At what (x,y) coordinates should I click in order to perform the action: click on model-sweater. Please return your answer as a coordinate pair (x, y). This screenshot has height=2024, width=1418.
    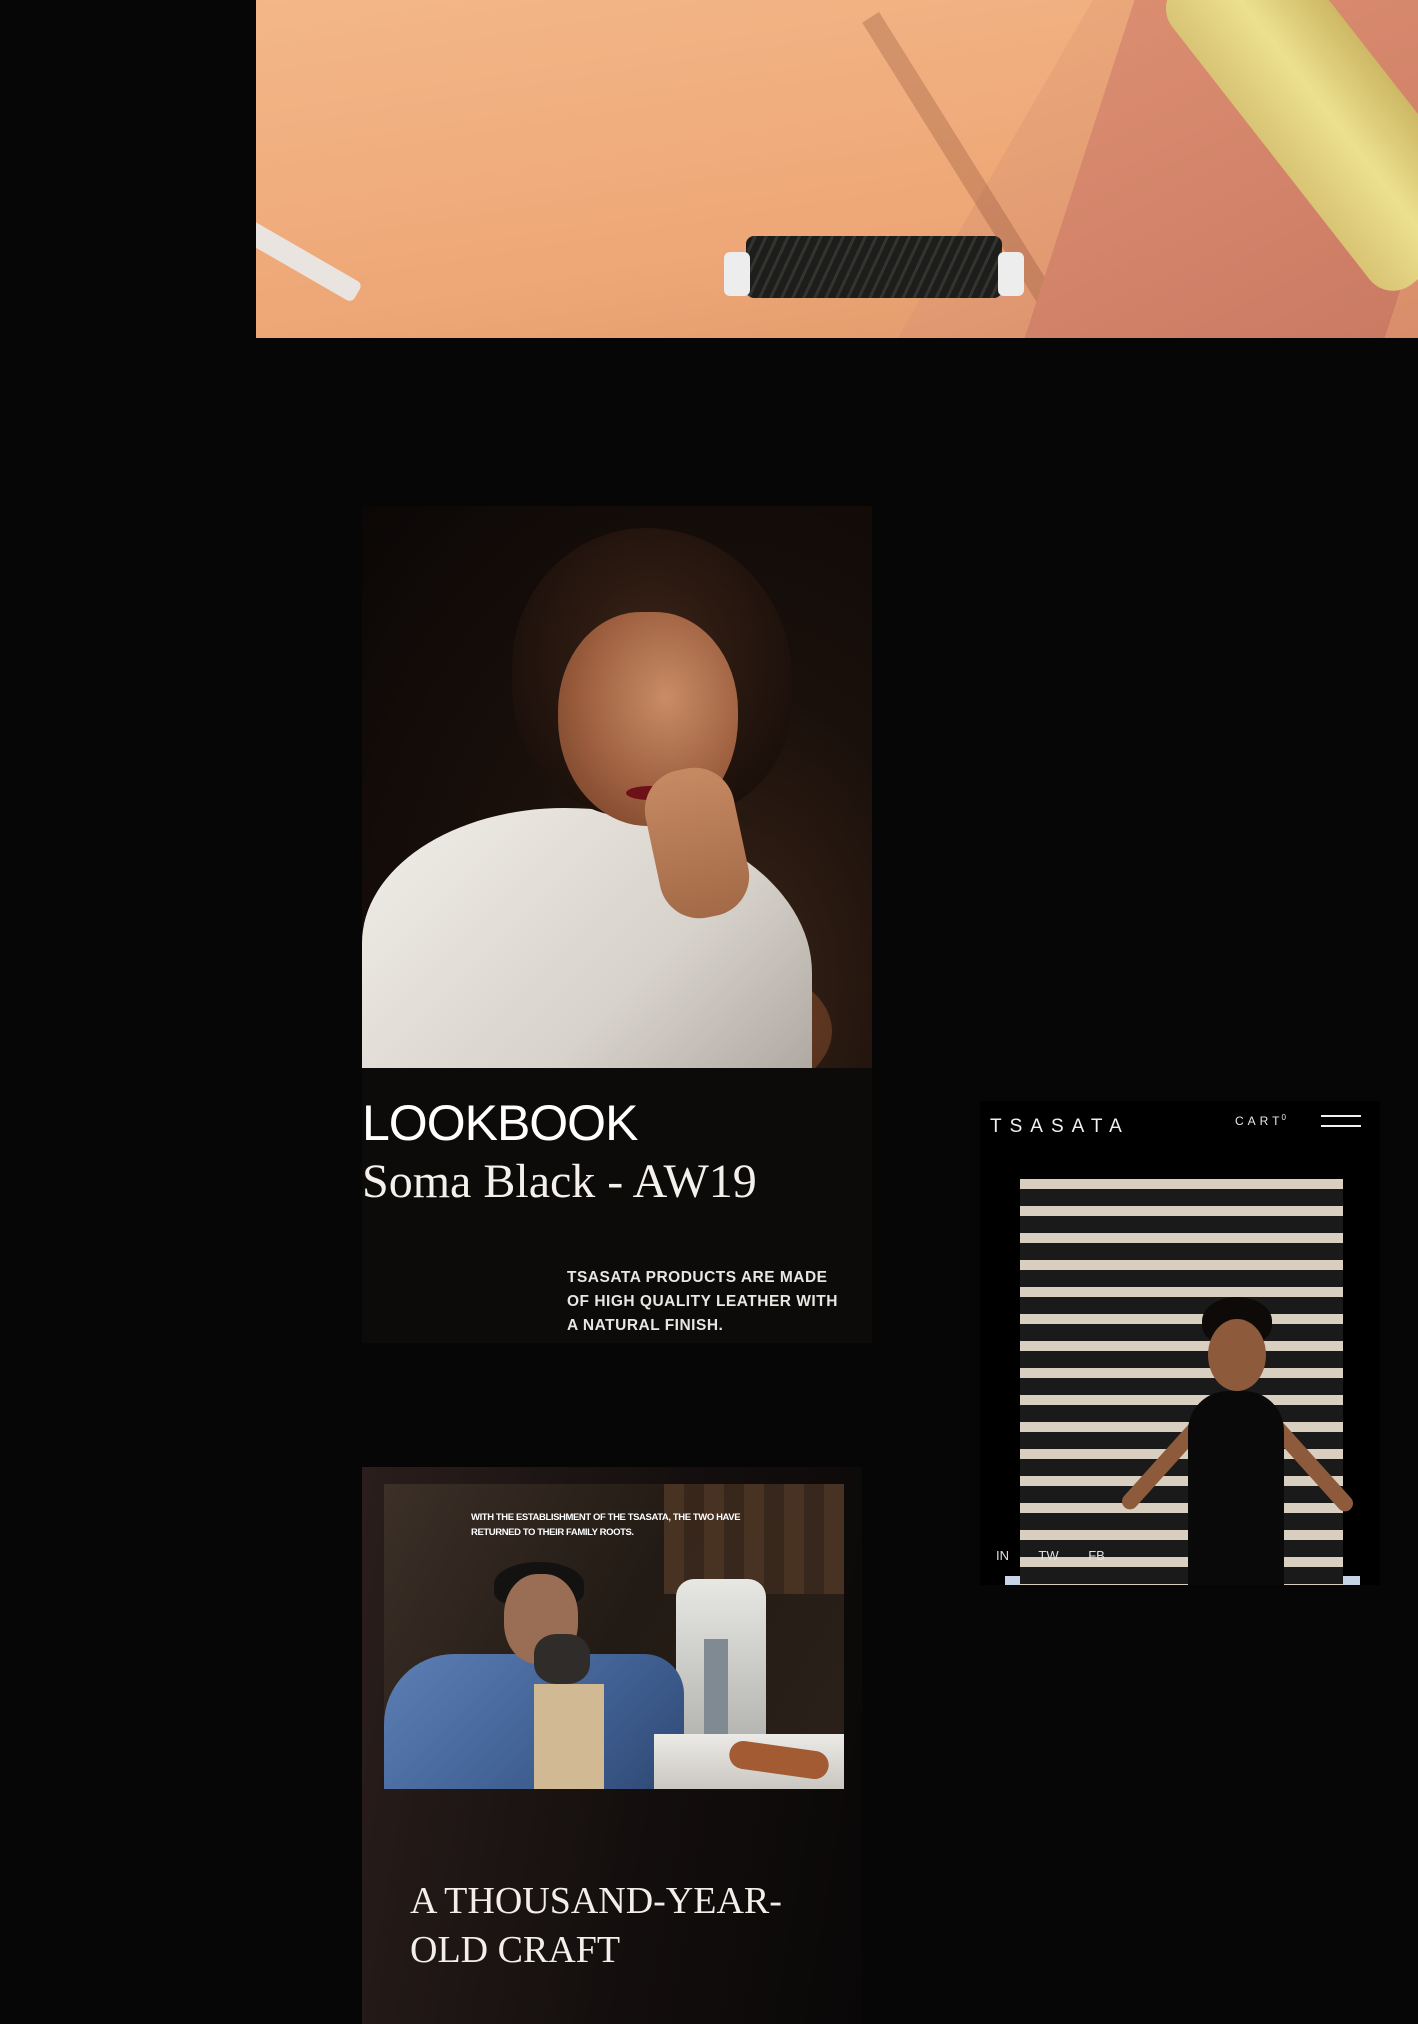
    Looking at the image, I should click on (587, 938).